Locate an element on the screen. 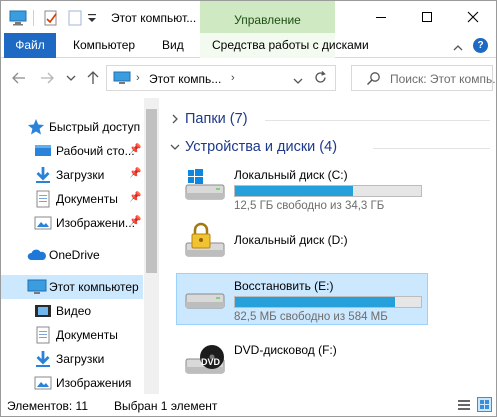 The width and height of the screenshot is (497, 417). nav-item-documents: Документы 📌 is located at coordinates (72, 199).